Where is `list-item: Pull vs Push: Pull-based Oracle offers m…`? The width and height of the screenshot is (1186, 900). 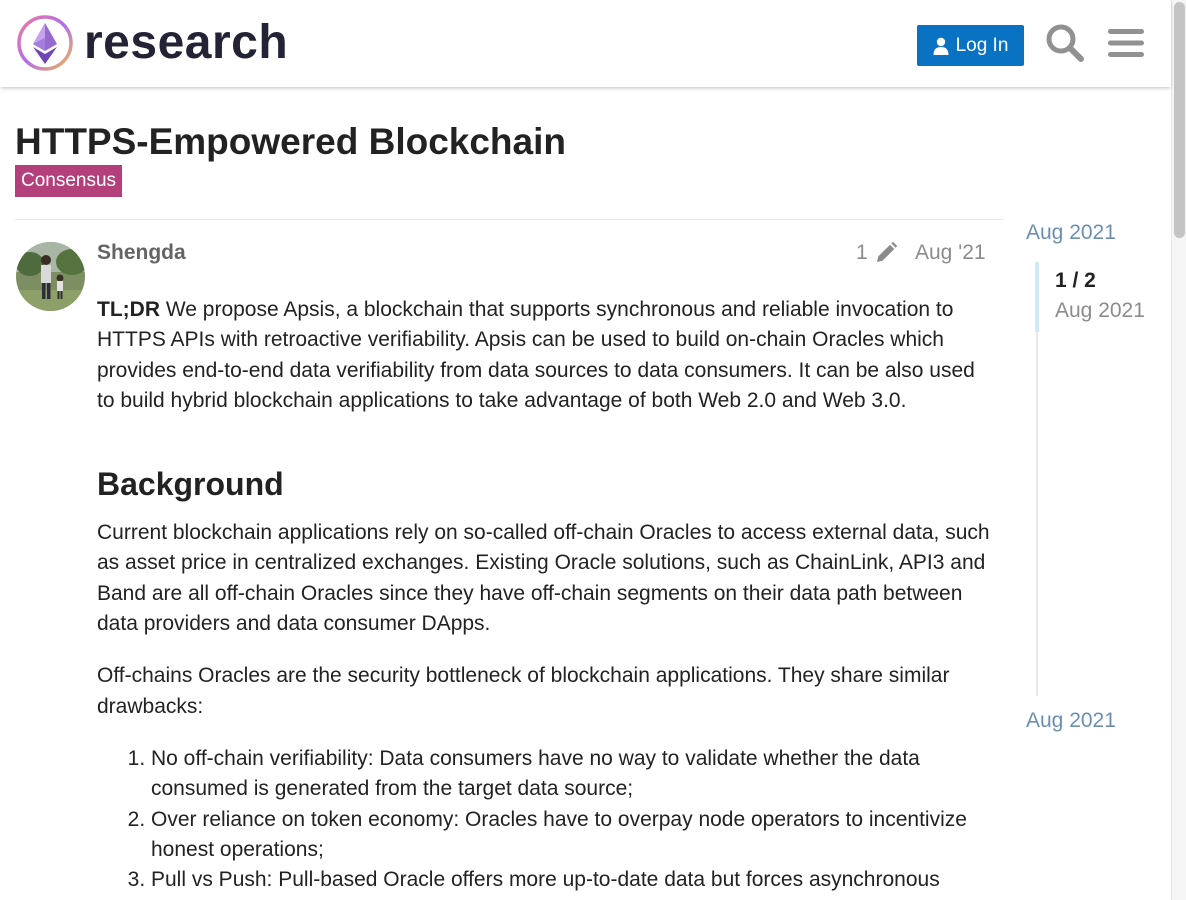
list-item: Pull vs Push: Pull-based Oracle offers m… is located at coordinates (574, 880).